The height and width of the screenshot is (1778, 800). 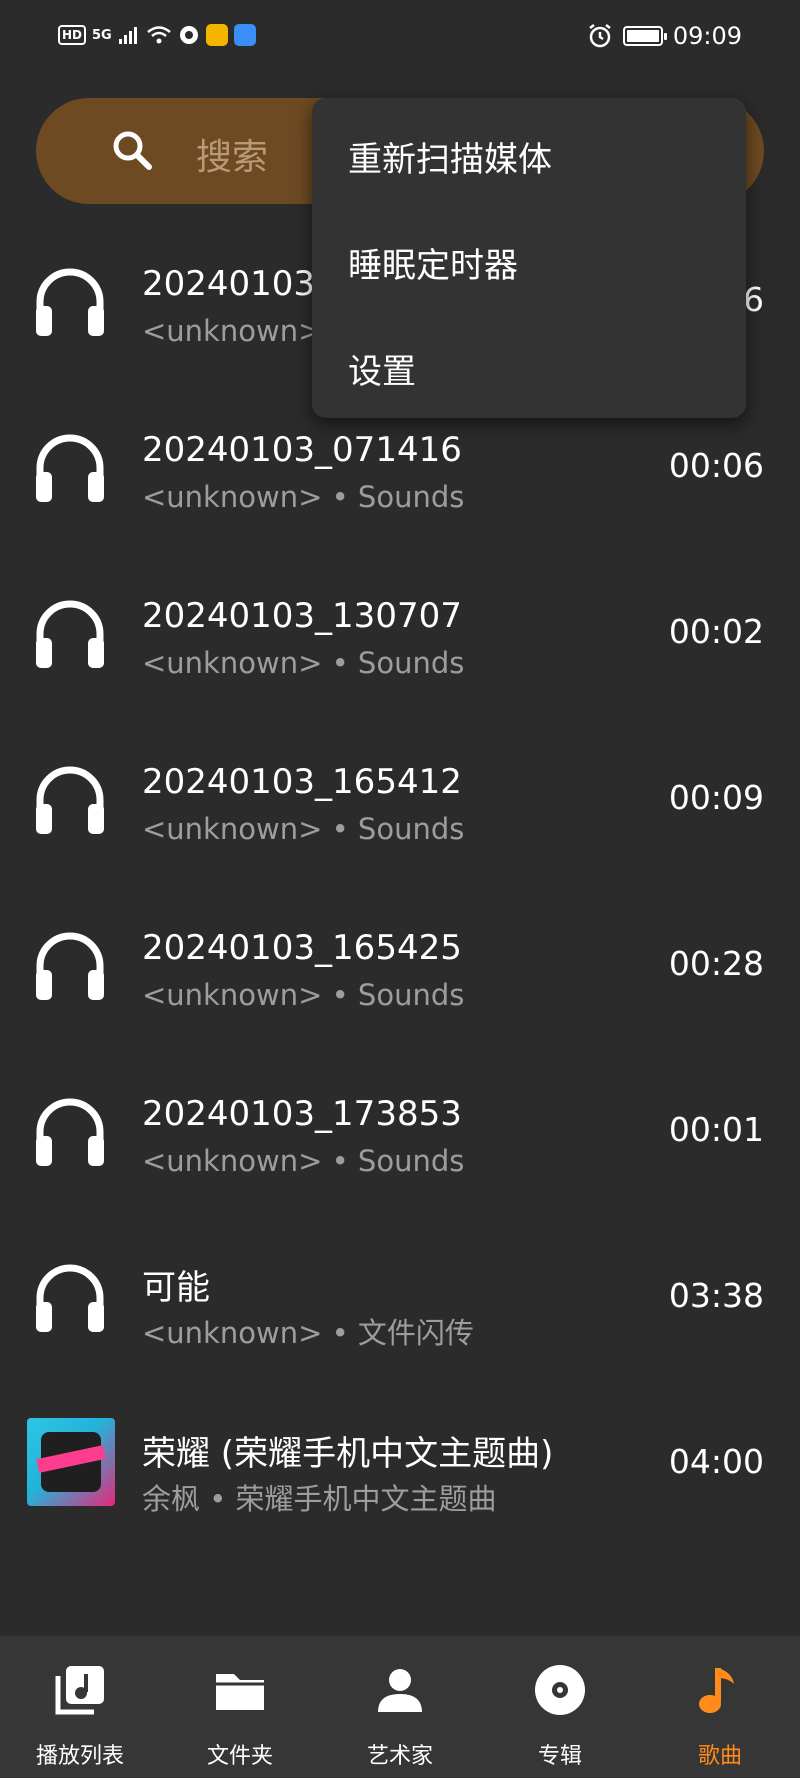 I want to click on song-row: 20240103_165412 <unknown> • Sounds 00:09, so click(x=400, y=807).